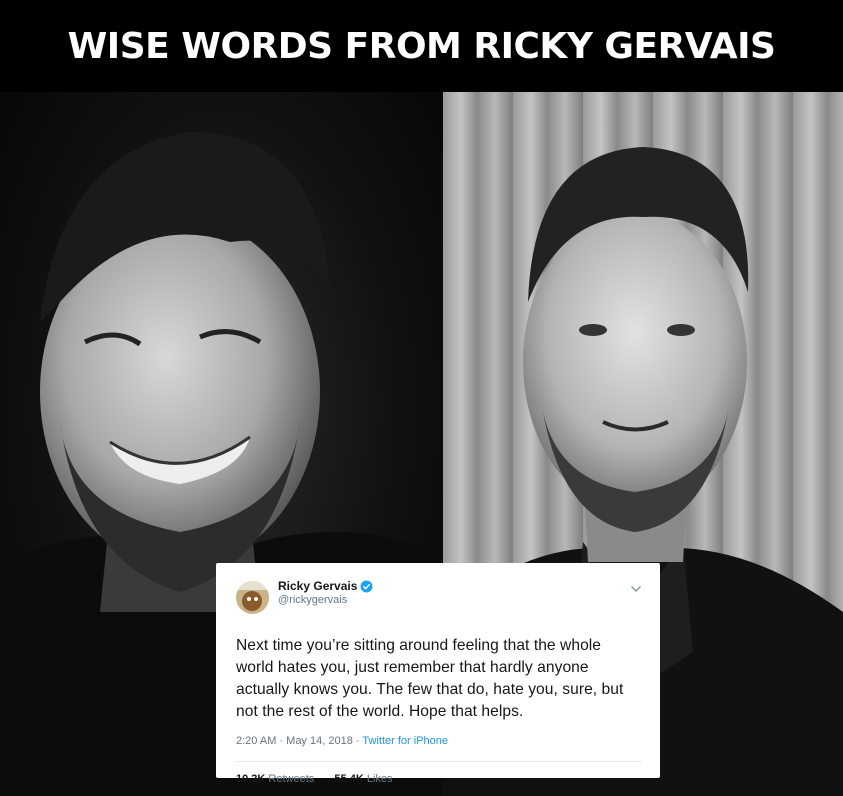 The height and width of the screenshot is (796, 843). I want to click on author-block: Ricky Gervais @rickygervais, so click(454, 592).